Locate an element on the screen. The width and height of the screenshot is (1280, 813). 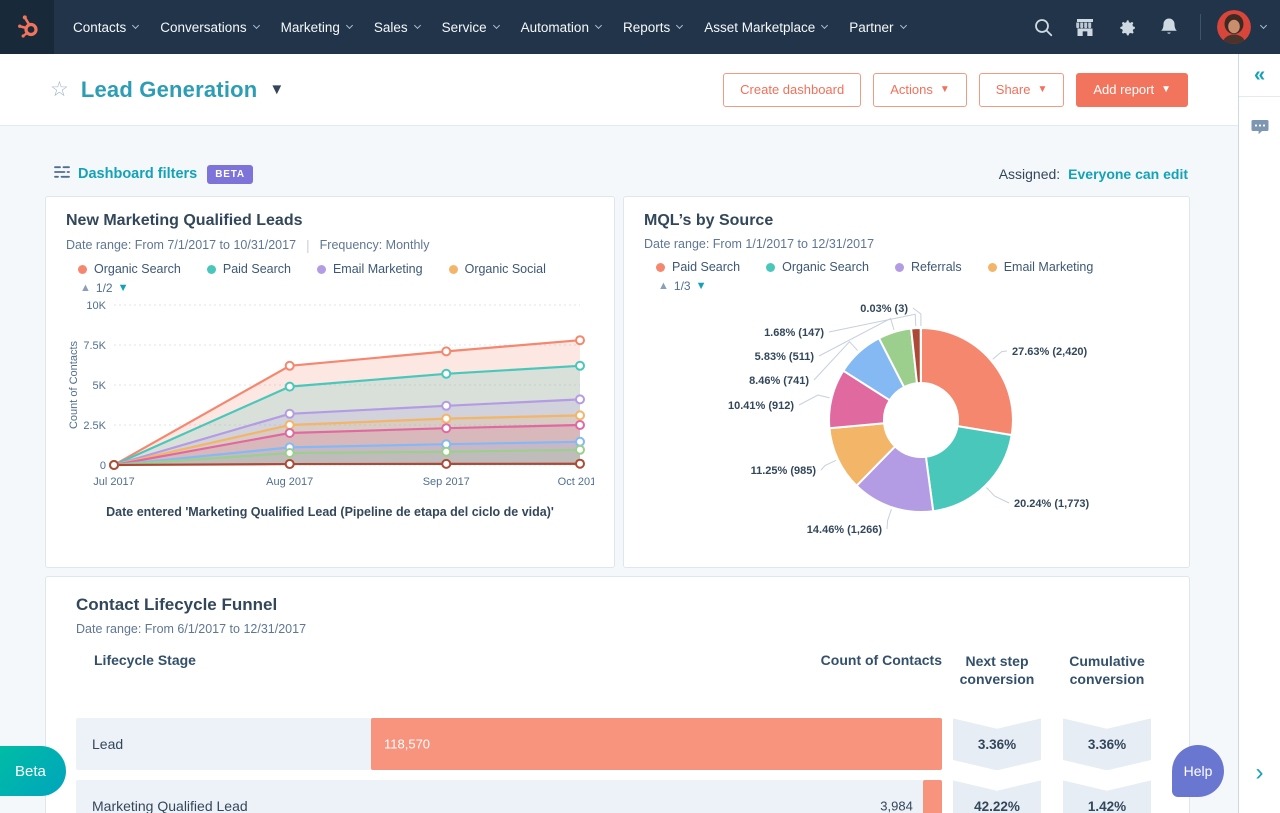
button-label: Add report is located at coordinates (1124, 89).